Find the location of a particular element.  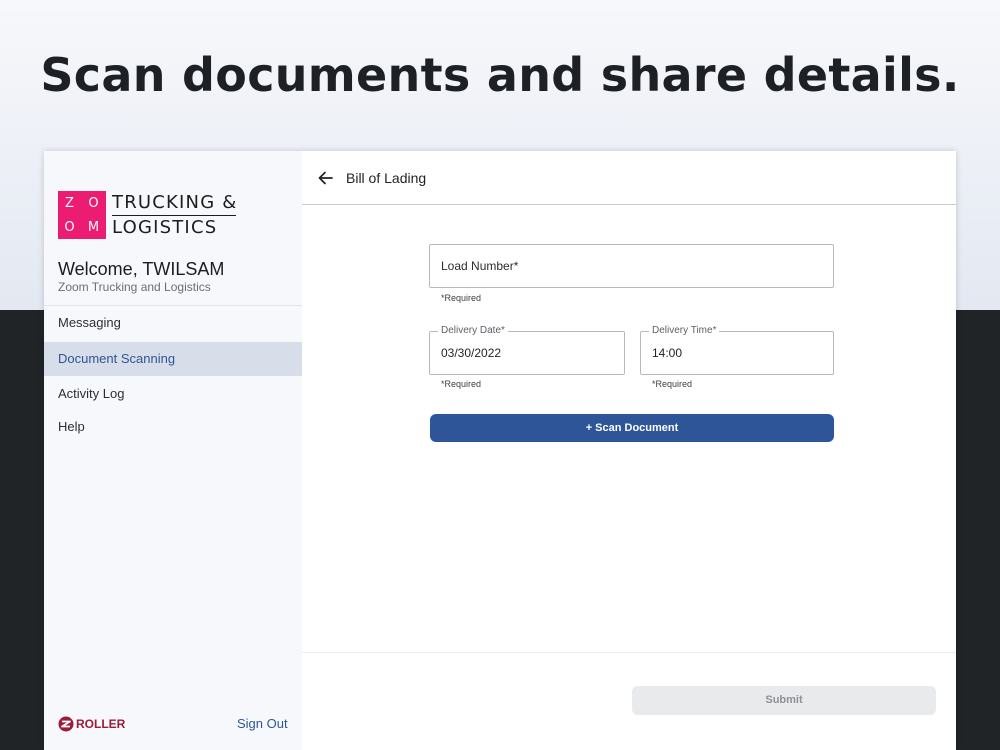

roller-brand: ROLLER is located at coordinates (91, 724).